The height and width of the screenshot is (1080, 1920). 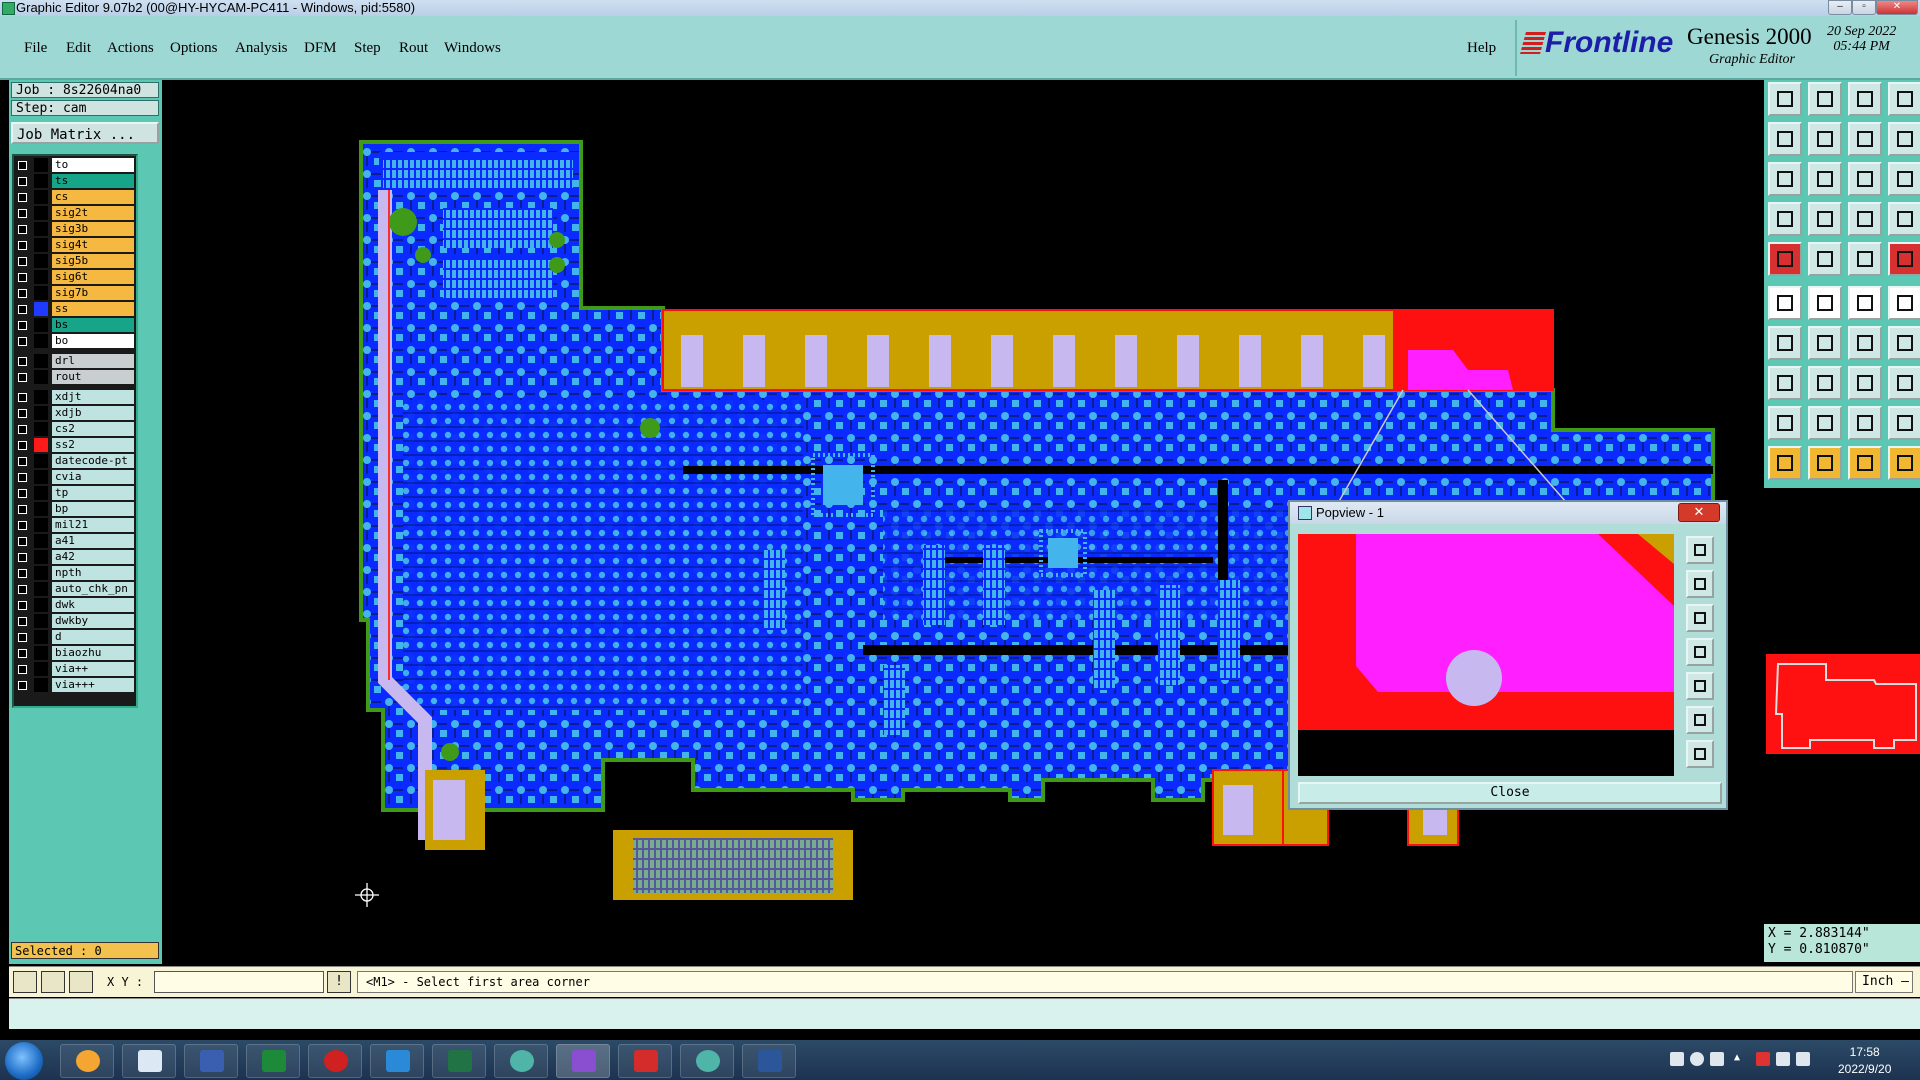 I want to click on layer-row-cs2: cs2, so click(x=74, y=429).